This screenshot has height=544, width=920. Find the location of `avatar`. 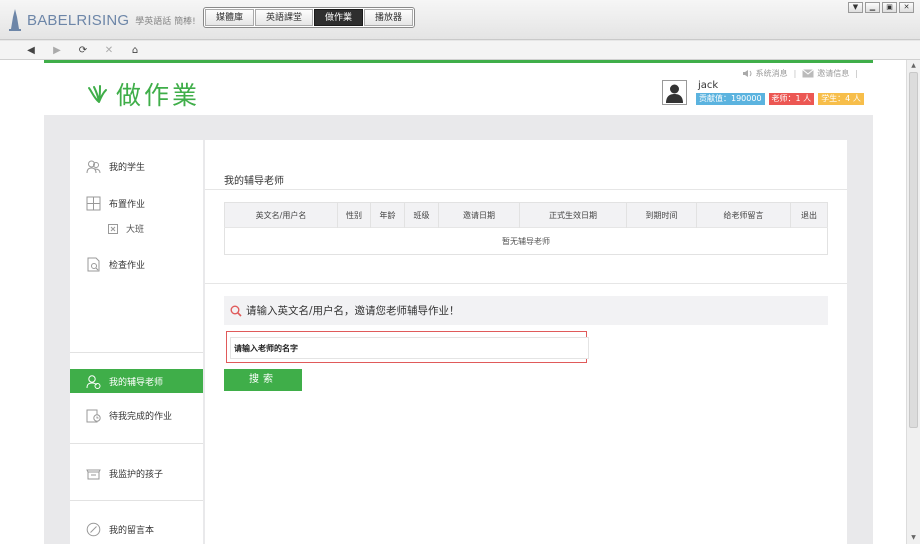

avatar is located at coordinates (674, 92).